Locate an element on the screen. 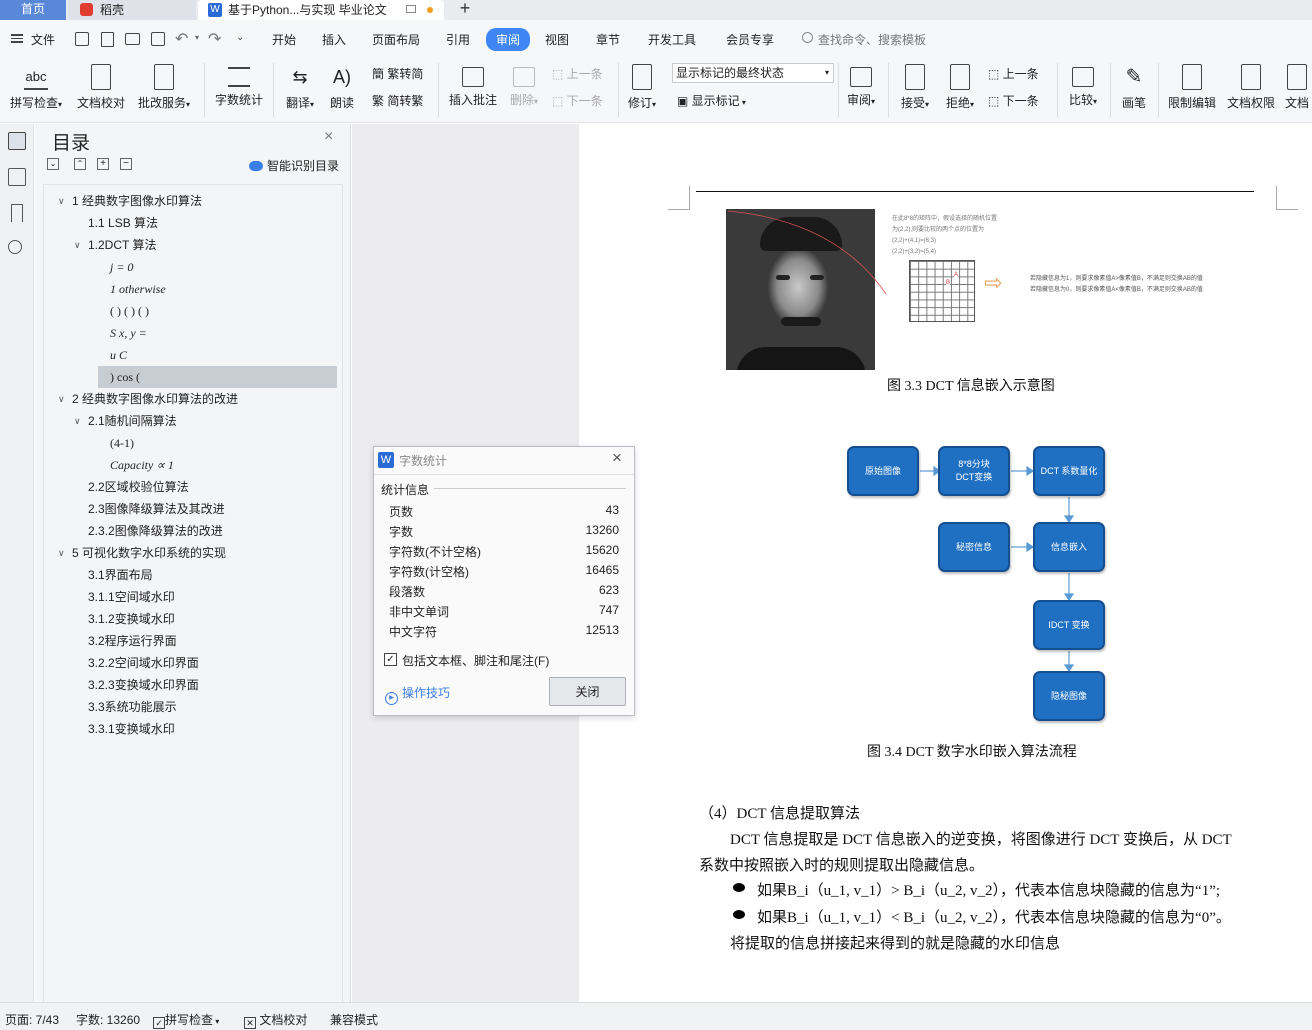 The width and height of the screenshot is (1312, 1030). new-tab-button: + is located at coordinates (465, 10).